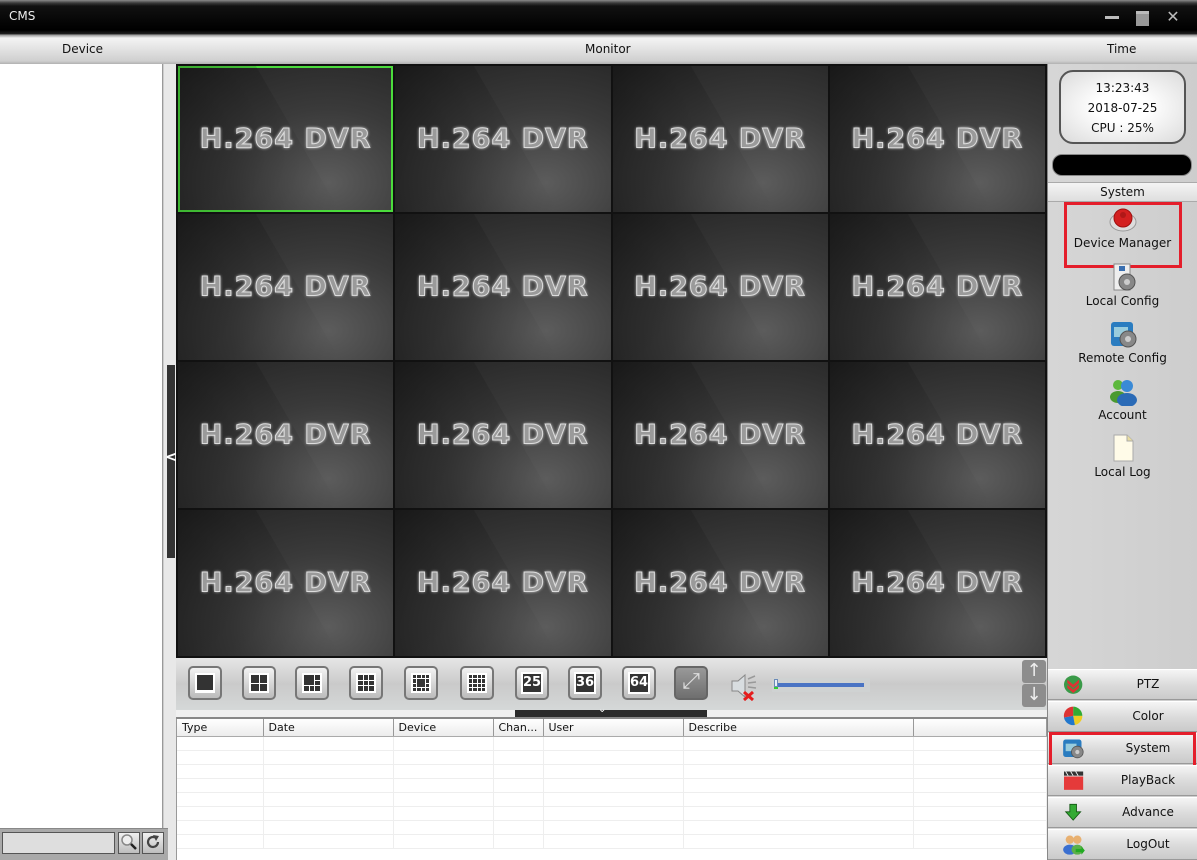  What do you see at coordinates (1173, 17) in the screenshot?
I see `close-button: ✕` at bounding box center [1173, 17].